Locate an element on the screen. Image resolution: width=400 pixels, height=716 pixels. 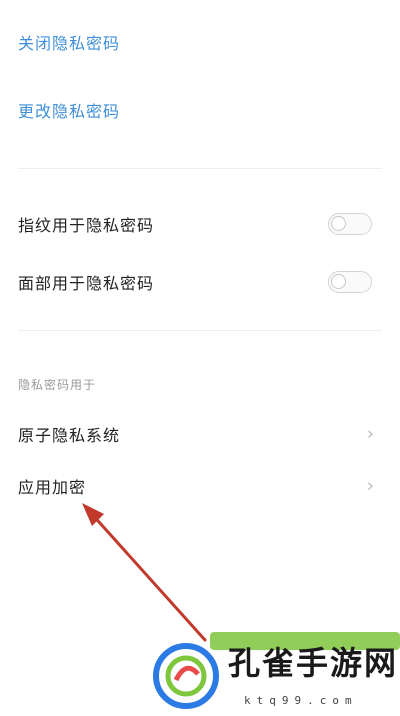
watermark: 孔雀手游网 ktq99.com is located at coordinates (270, 674).